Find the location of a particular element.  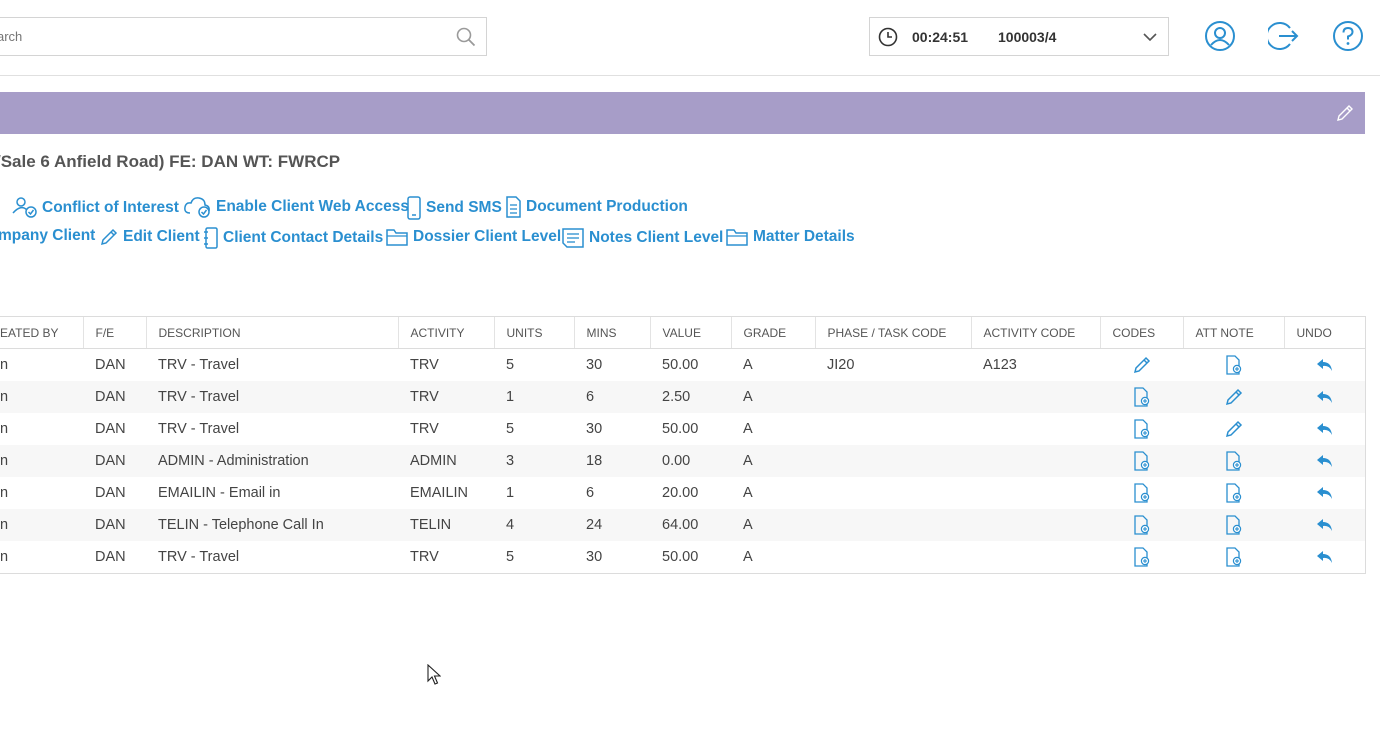

partial-action is located at coordinates (2, 206).